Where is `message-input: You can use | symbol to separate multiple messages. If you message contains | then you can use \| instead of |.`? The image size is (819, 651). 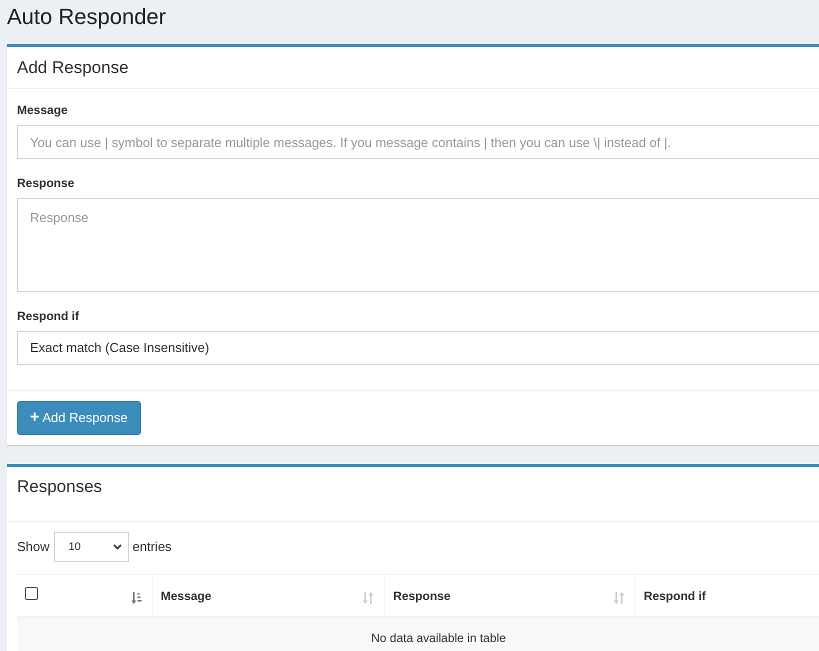 message-input: You can use | symbol to separate multiple messages. If you message contains | then you can use \| instead of |. is located at coordinates (418, 142).